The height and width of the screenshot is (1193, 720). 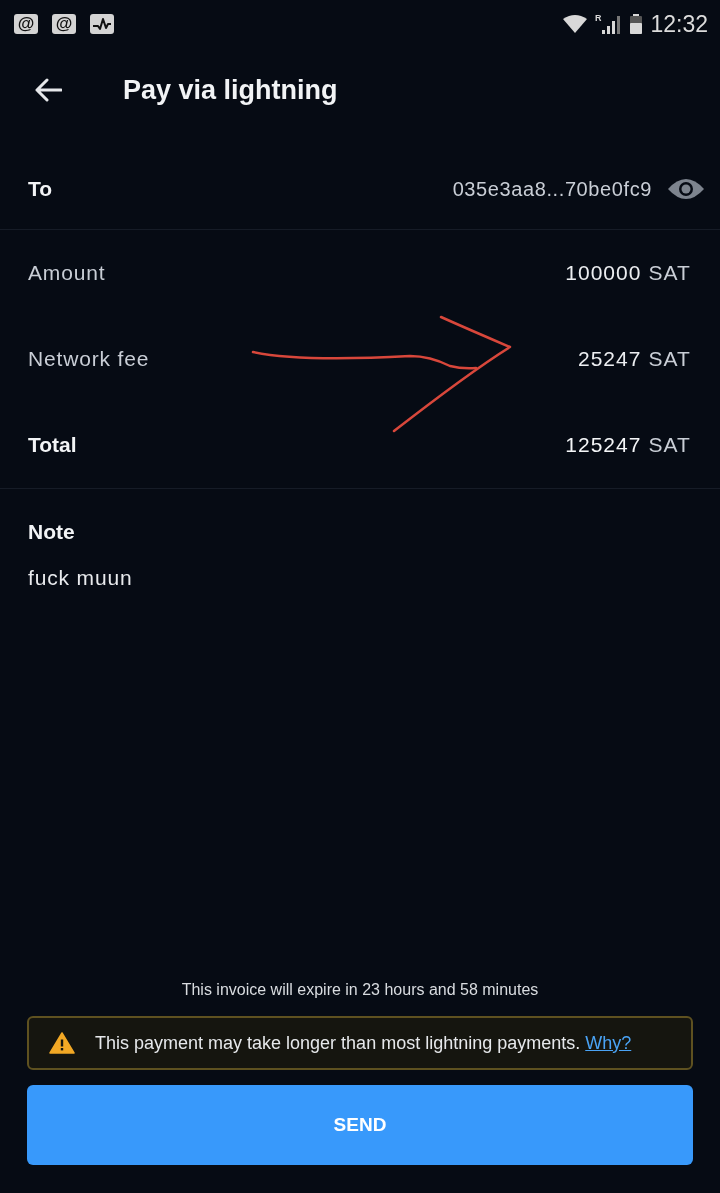 What do you see at coordinates (230, 90) in the screenshot?
I see `screen-title: Pay via lightning` at bounding box center [230, 90].